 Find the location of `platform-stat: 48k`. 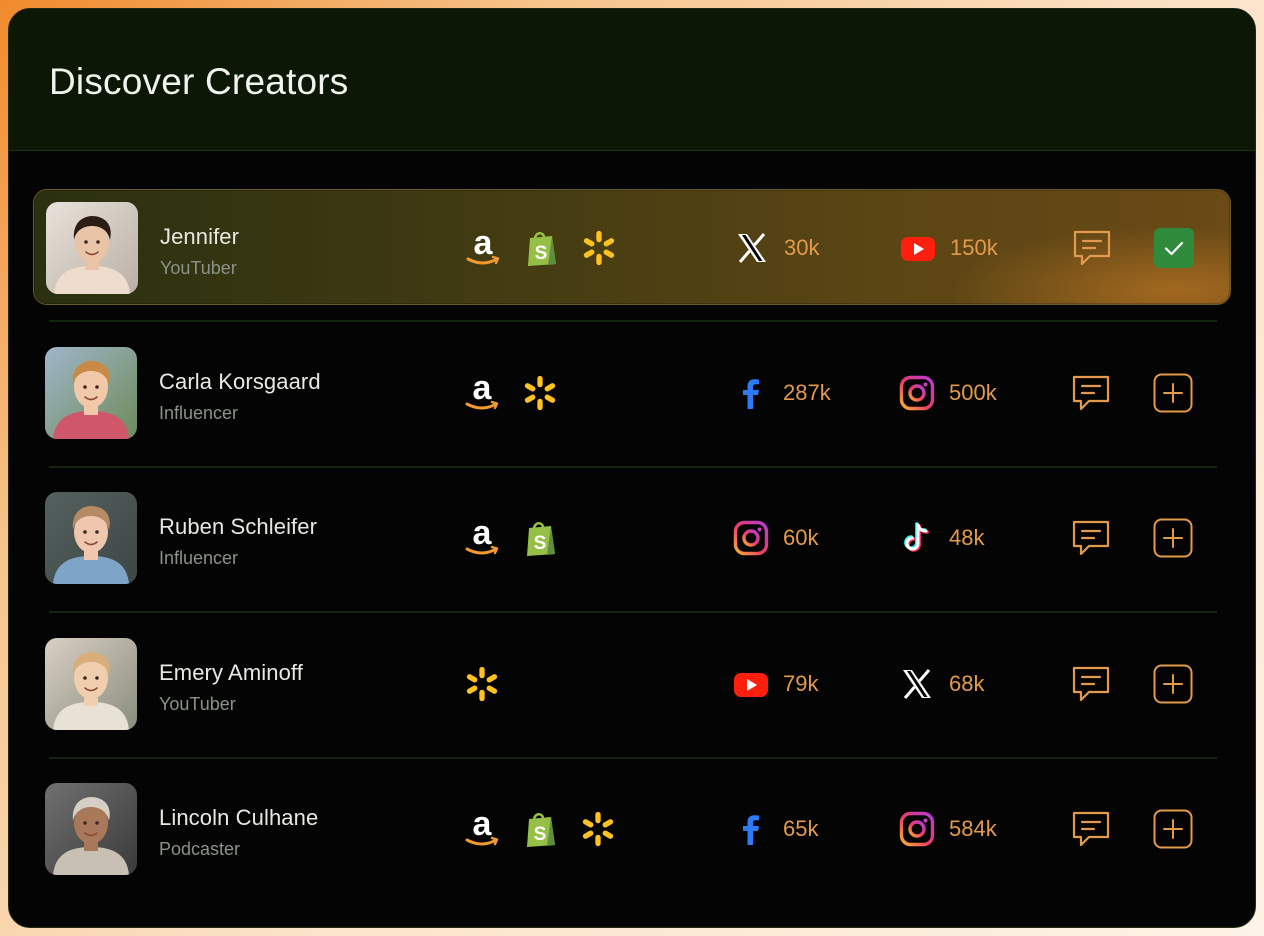

platform-stat: 48k is located at coordinates (941, 538).